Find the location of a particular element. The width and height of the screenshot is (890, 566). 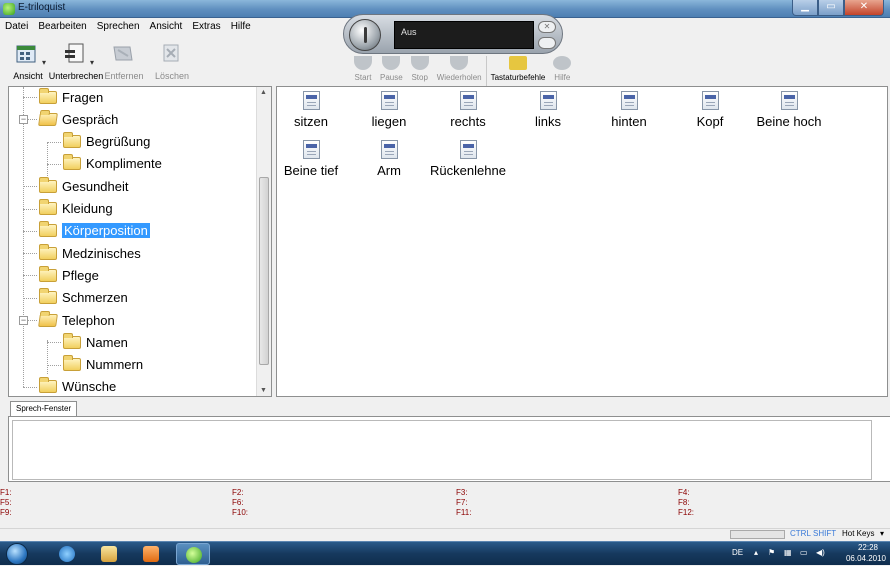

phrase-item: Beine tief is located at coordinates (311, 161).